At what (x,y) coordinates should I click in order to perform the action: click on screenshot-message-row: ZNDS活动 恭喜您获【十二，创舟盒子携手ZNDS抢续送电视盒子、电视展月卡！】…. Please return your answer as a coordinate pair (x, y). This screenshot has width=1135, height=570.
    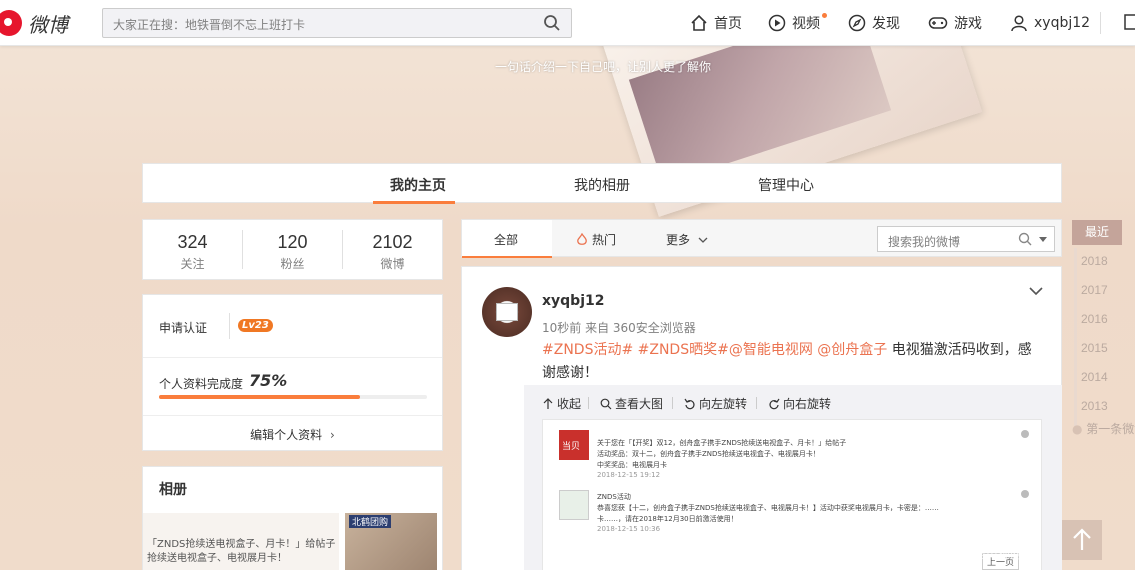
    Looking at the image, I should click on (794, 515).